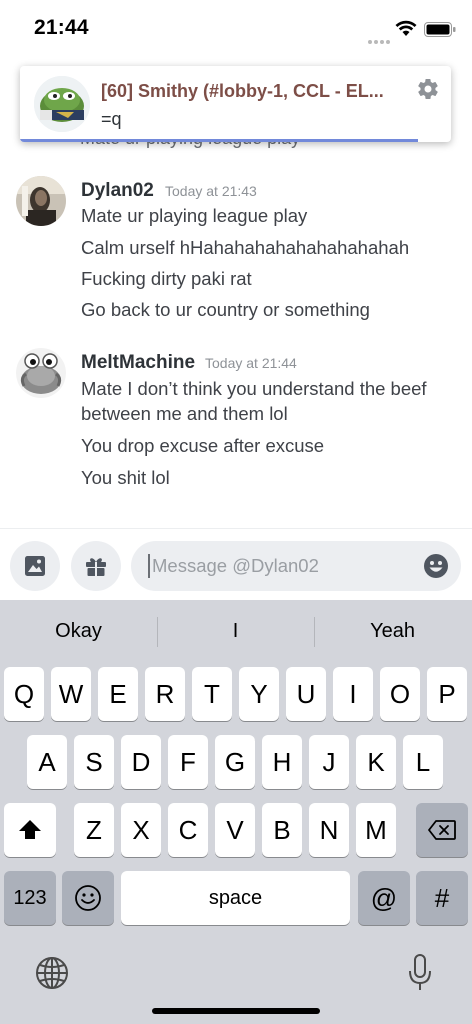 Image resolution: width=472 pixels, height=1024 pixels. What do you see at coordinates (420, 973) in the screenshot?
I see `microphone-icon` at bounding box center [420, 973].